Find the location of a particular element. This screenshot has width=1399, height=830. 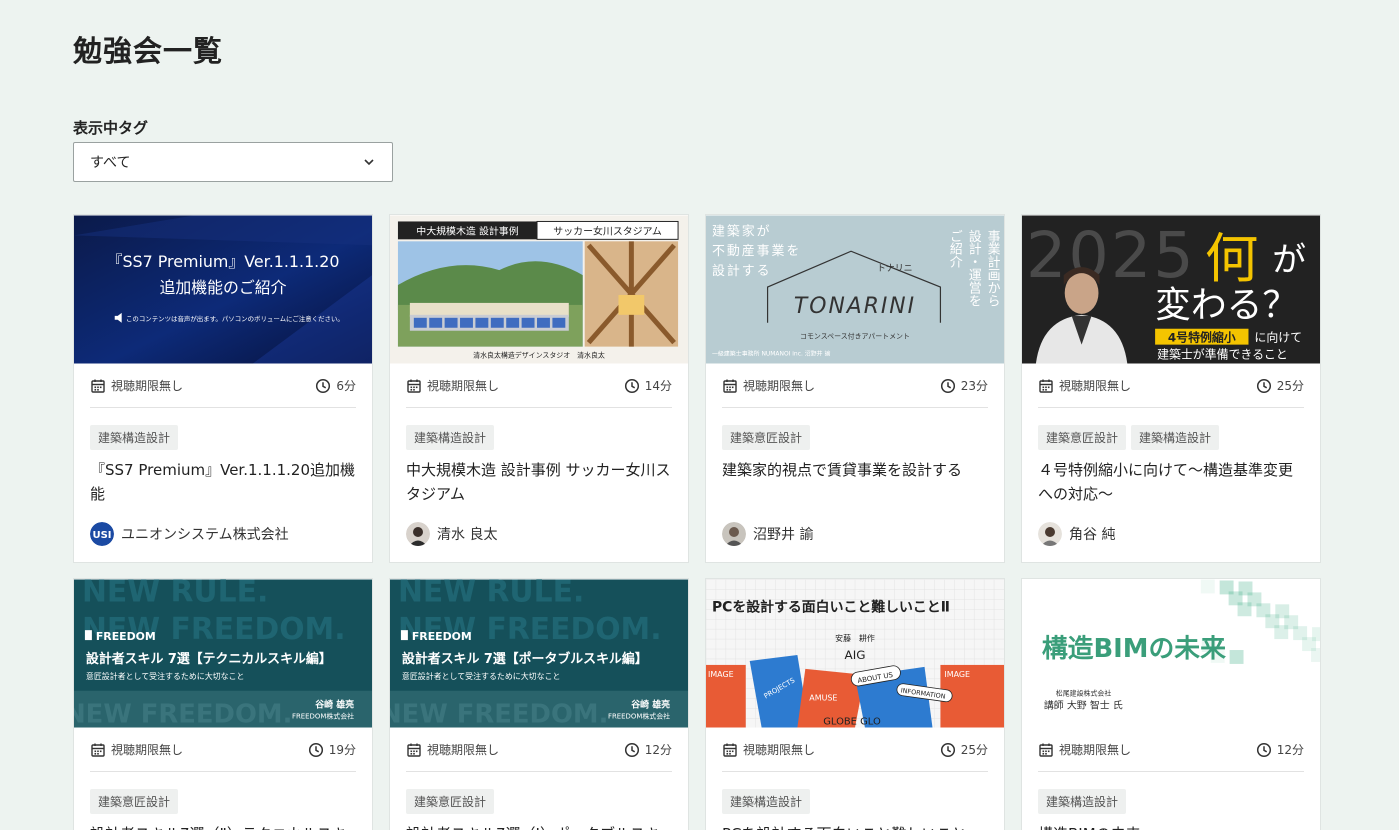

thumb-text: FREEDOM is located at coordinates (442, 636).